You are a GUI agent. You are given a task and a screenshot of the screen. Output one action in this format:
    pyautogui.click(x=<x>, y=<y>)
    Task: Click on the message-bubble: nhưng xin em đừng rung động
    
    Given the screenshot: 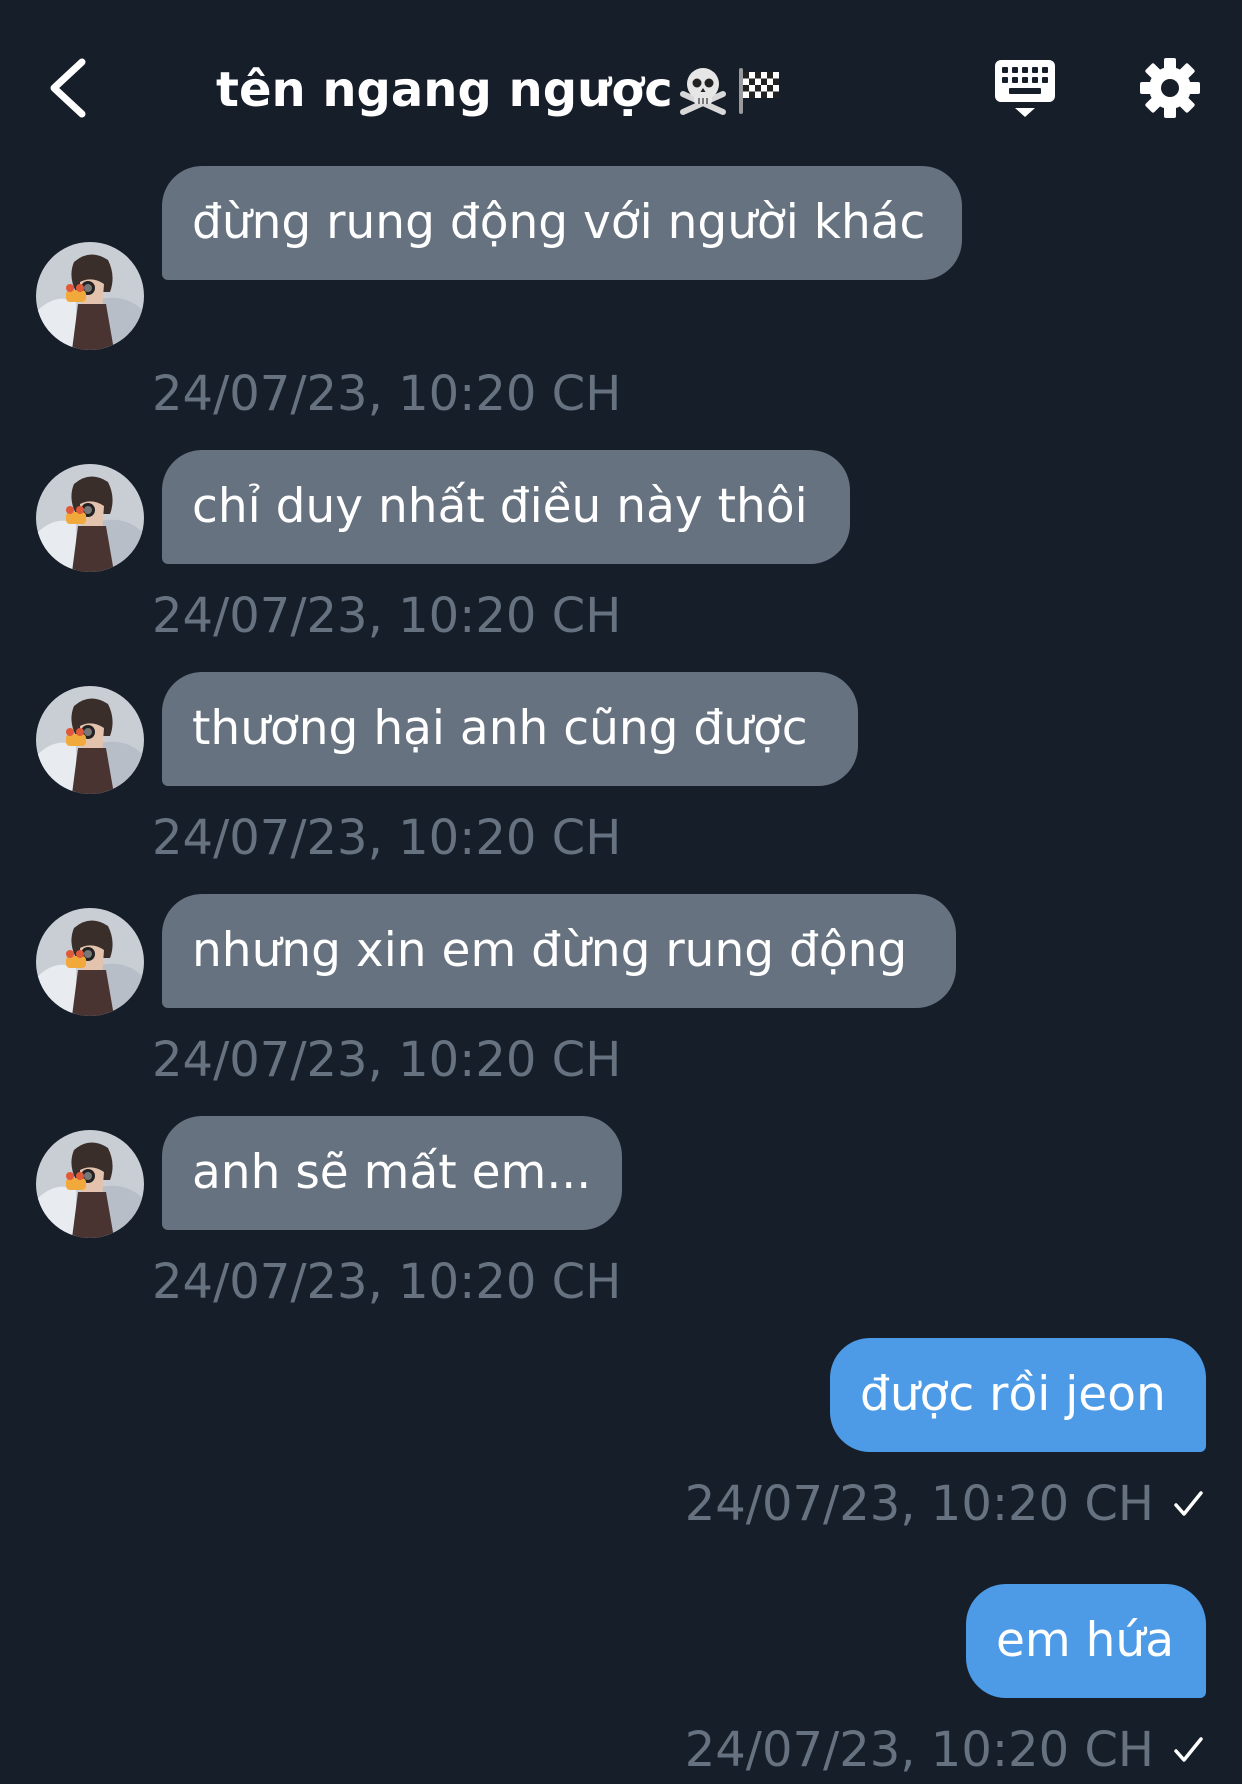 What is the action you would take?
    pyautogui.click(x=559, y=951)
    